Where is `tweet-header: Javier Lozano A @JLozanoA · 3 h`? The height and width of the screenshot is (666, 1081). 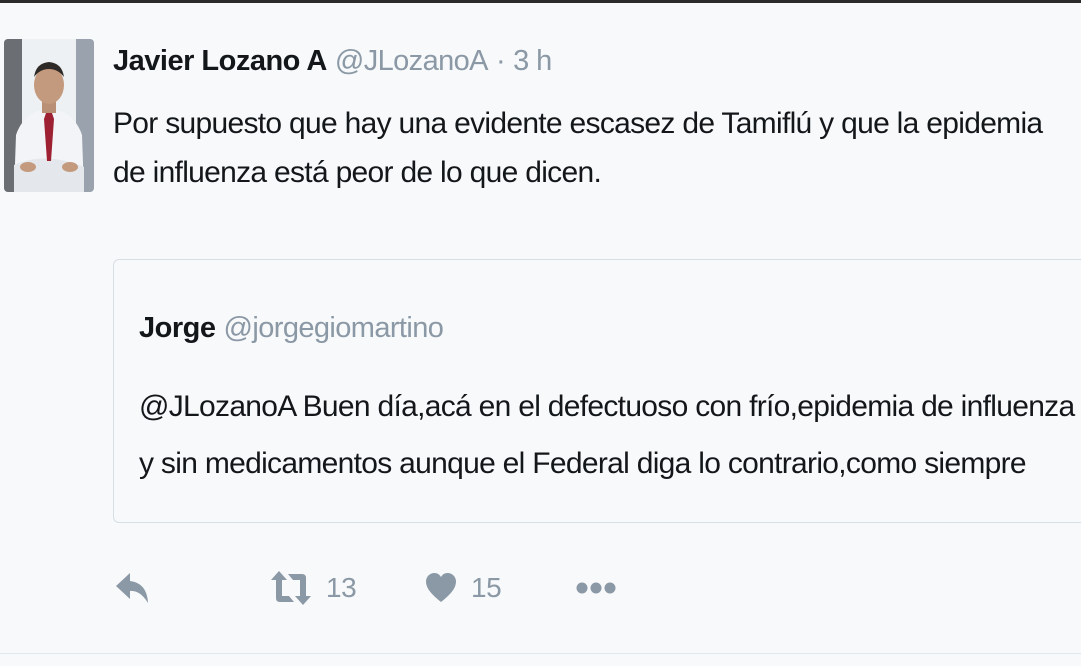 tweet-header: Javier Lozano A @JLozanoA · 3 h is located at coordinates (332, 61).